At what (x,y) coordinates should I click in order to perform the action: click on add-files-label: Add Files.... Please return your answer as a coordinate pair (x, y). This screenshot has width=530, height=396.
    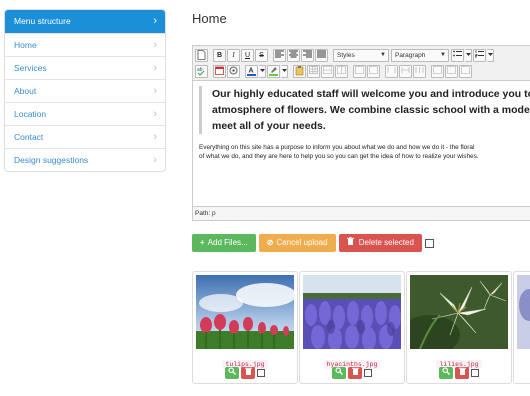
    Looking at the image, I should click on (227, 242).